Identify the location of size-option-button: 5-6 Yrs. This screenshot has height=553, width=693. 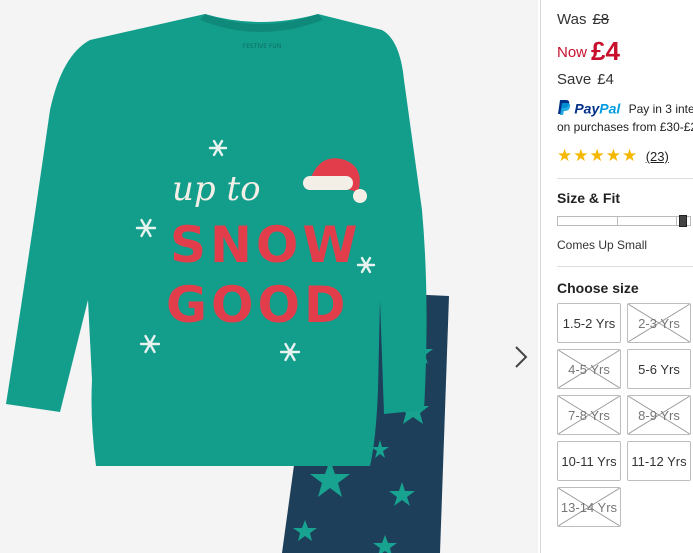
(659, 369).